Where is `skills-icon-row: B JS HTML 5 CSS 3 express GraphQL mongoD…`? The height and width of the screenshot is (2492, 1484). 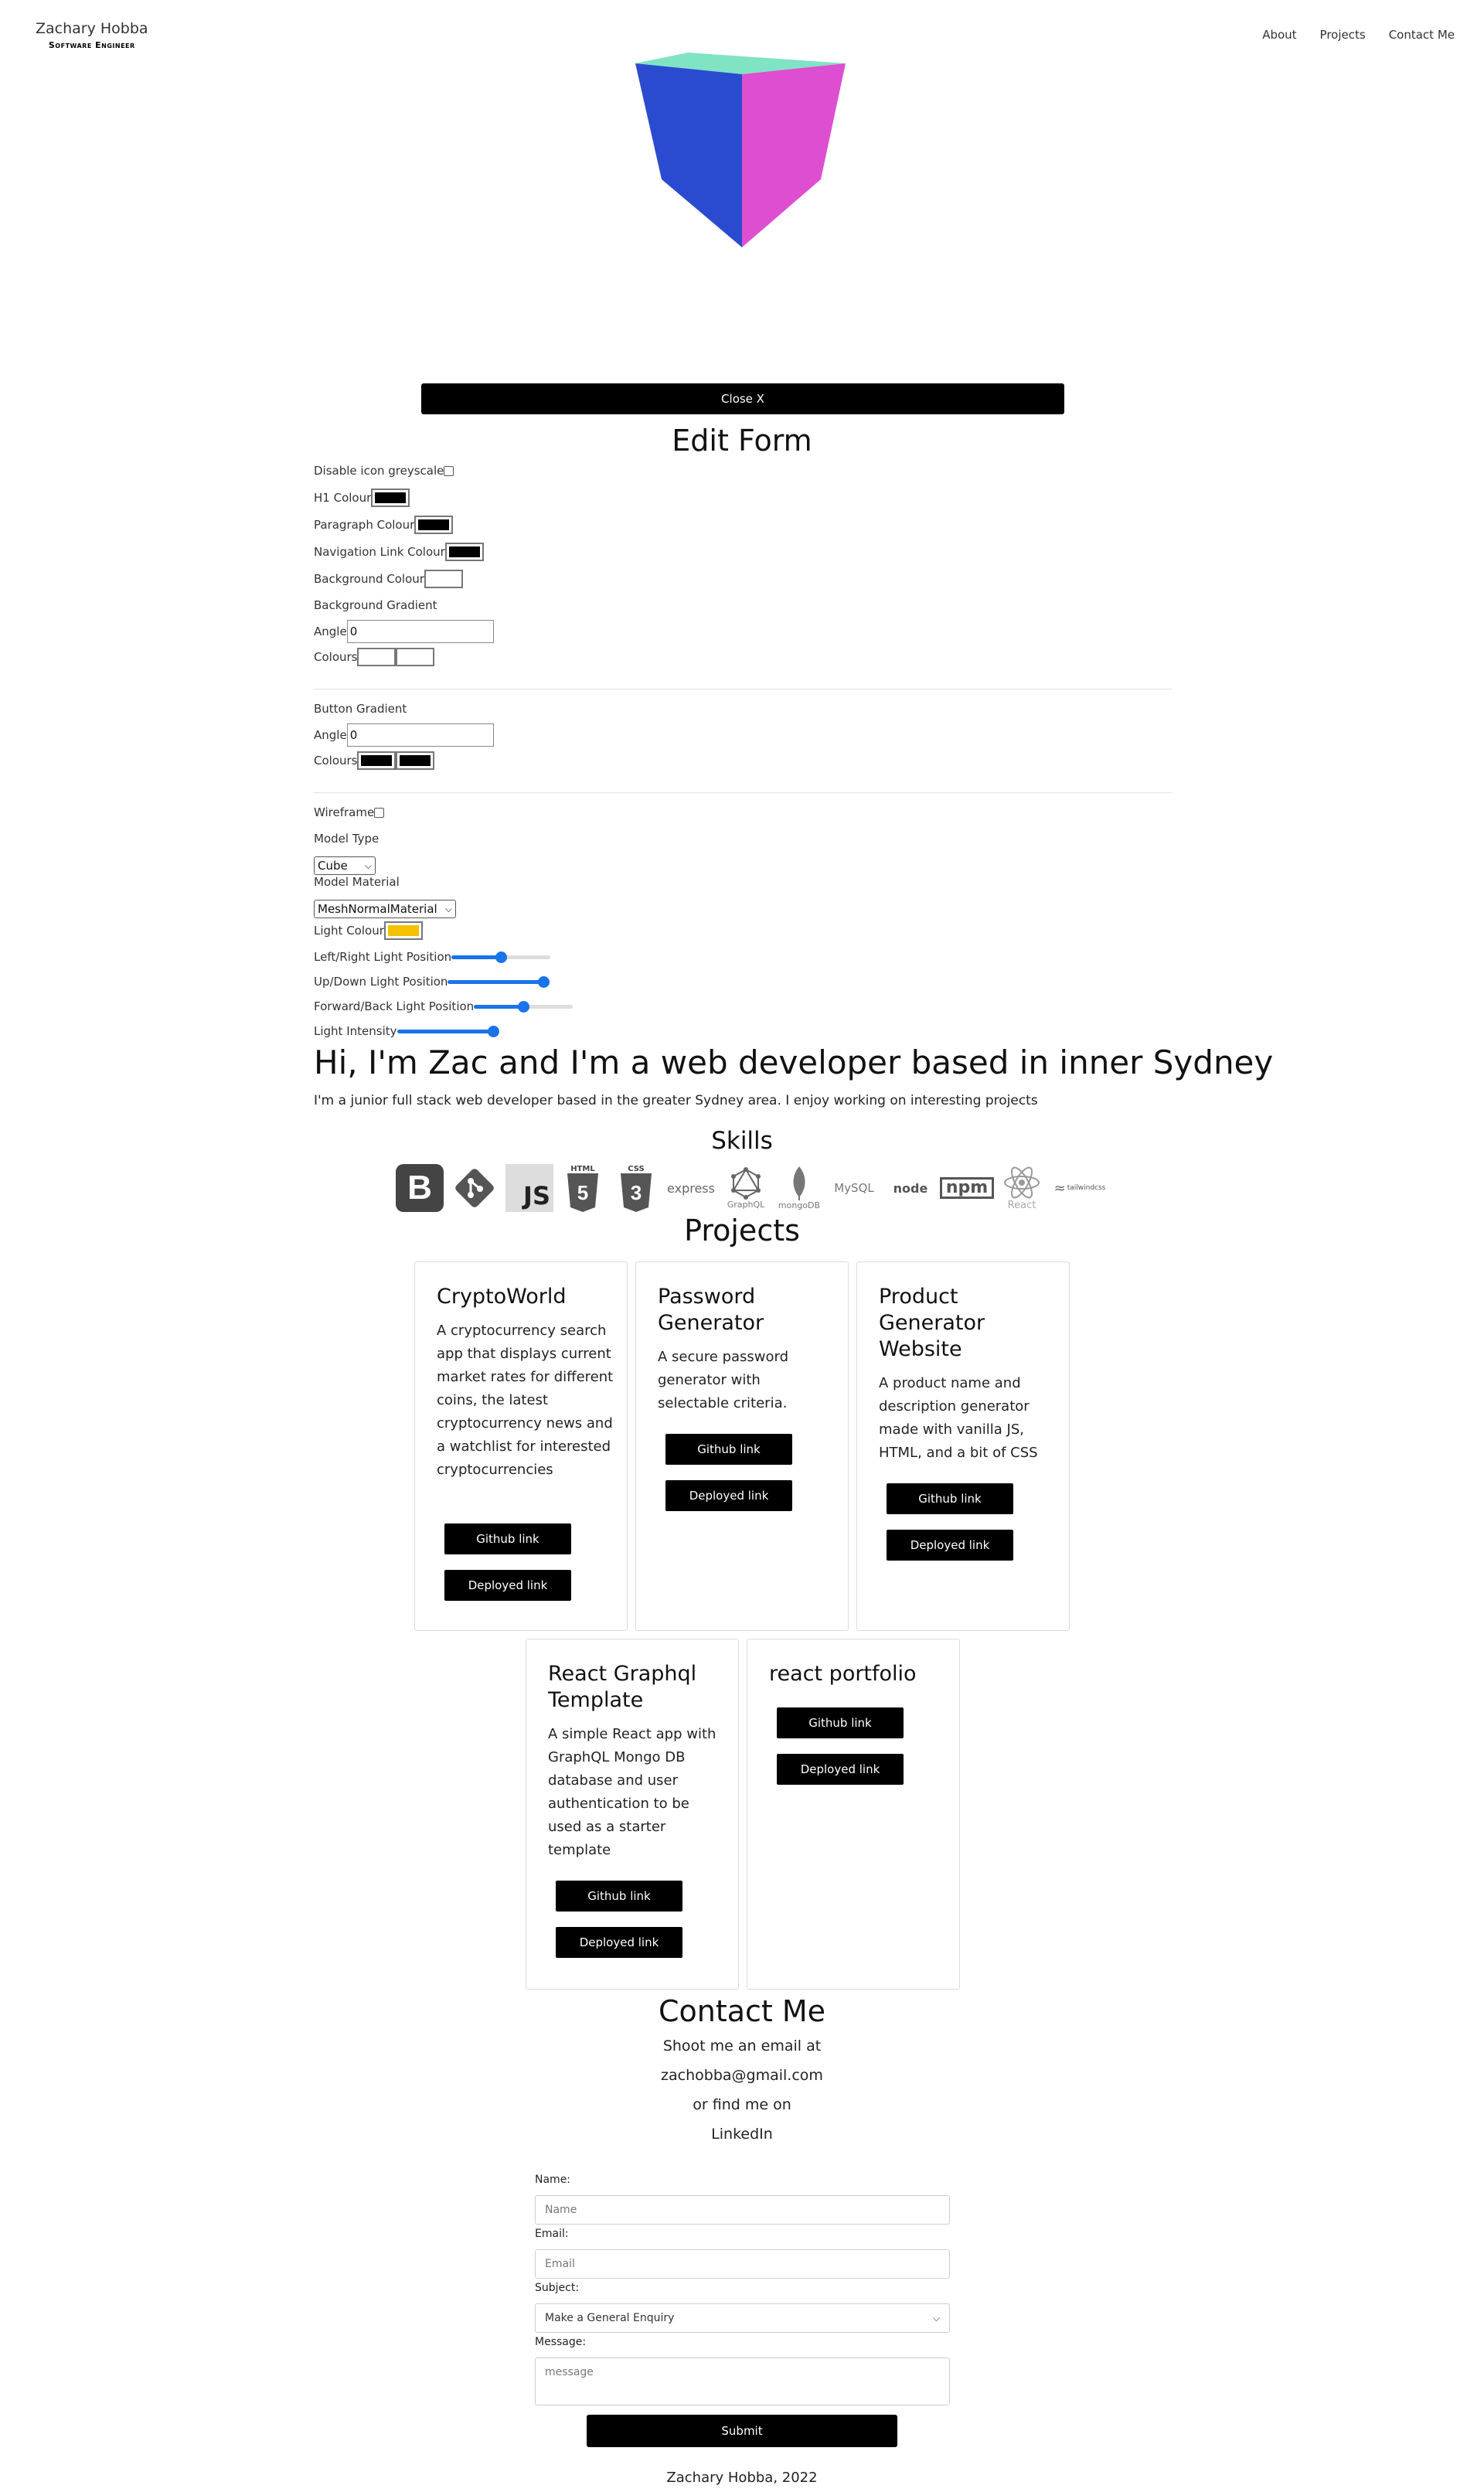 skills-icon-row: B JS HTML 5 CSS 3 express GraphQL mongoD… is located at coordinates (750, 1188).